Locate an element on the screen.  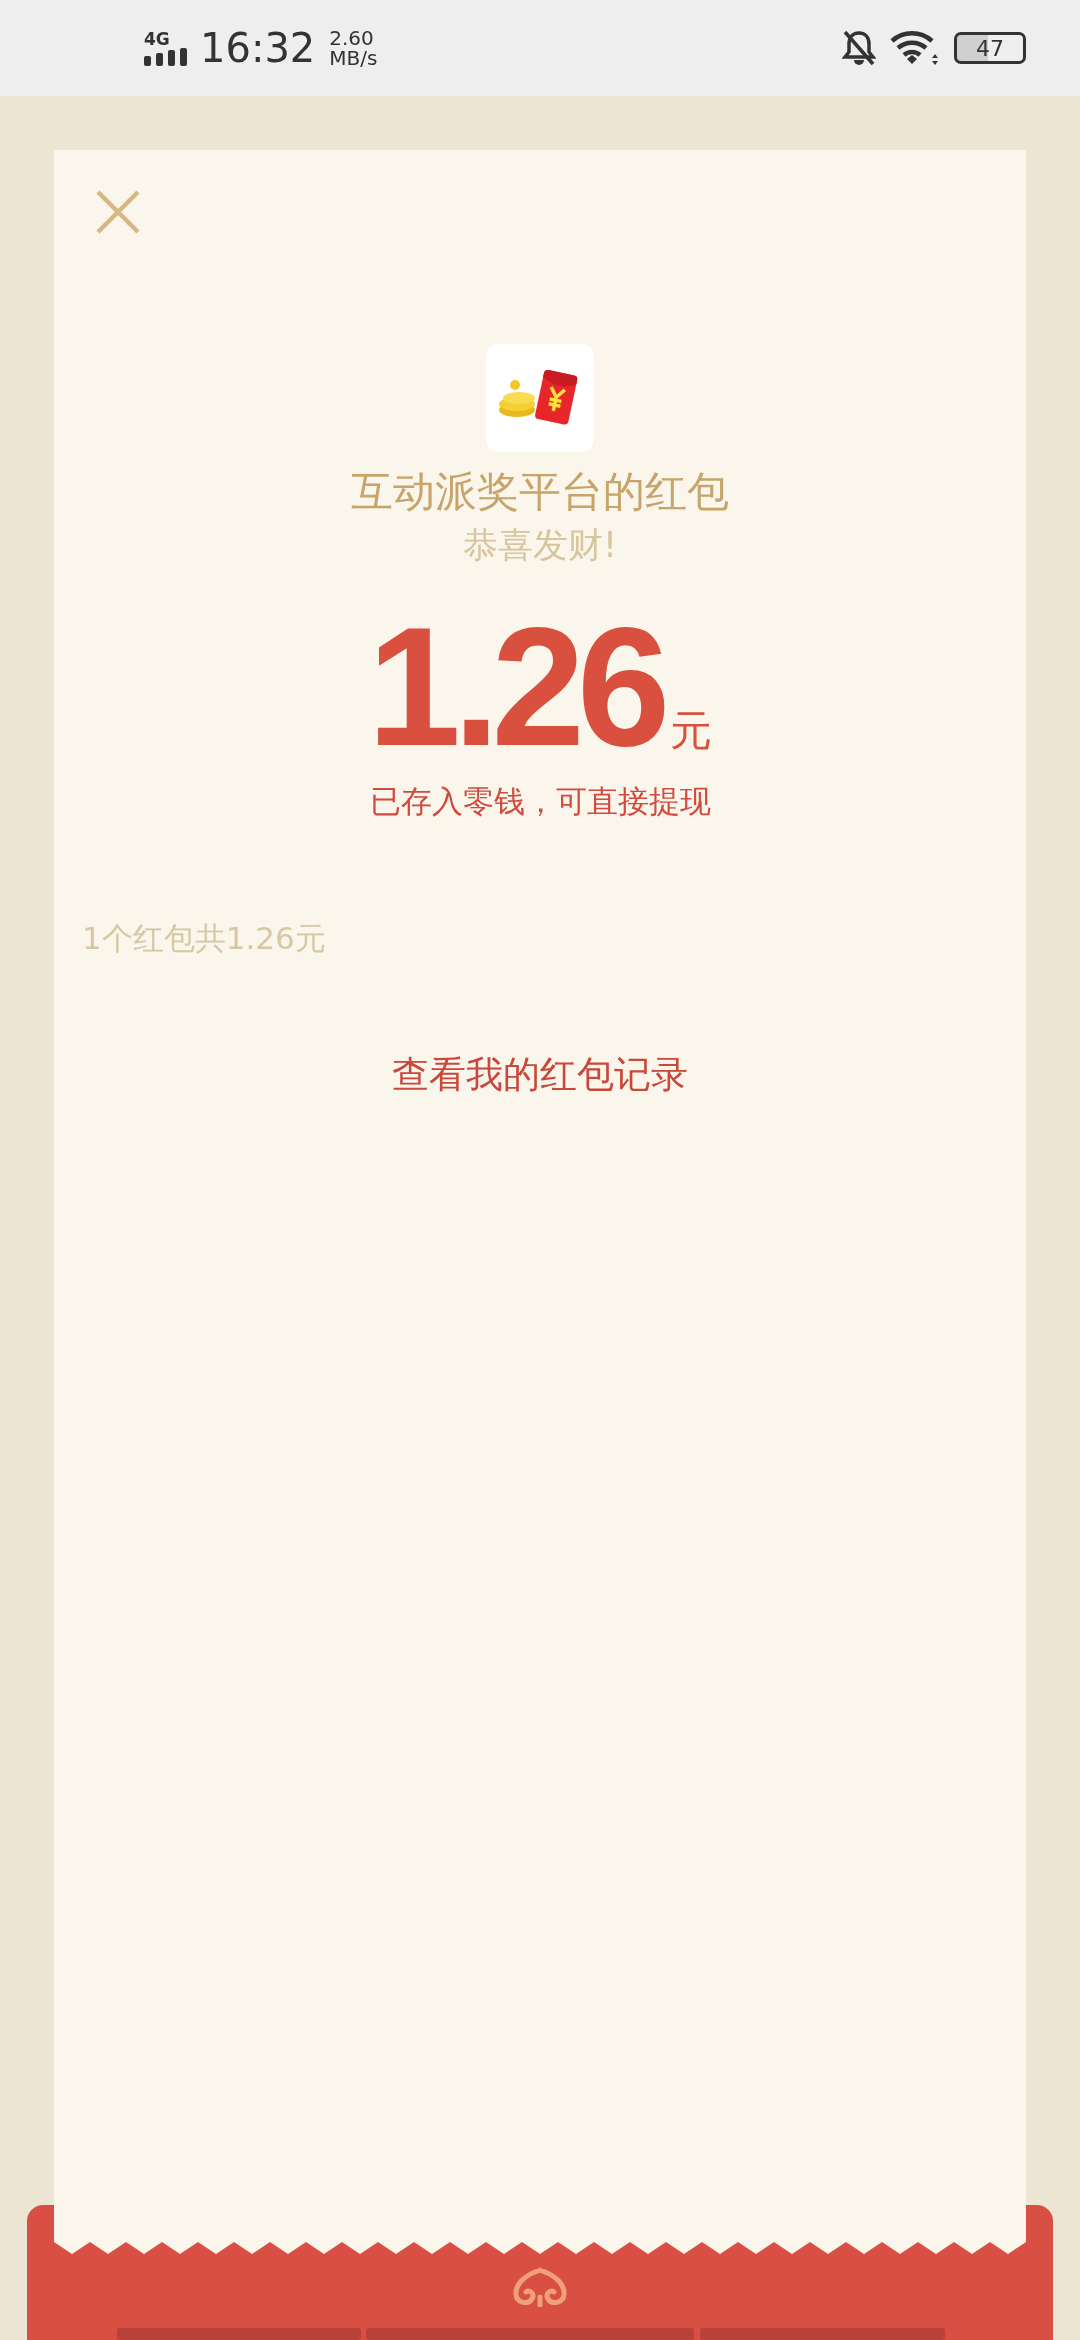
app-icon is located at coordinates (540, 398).